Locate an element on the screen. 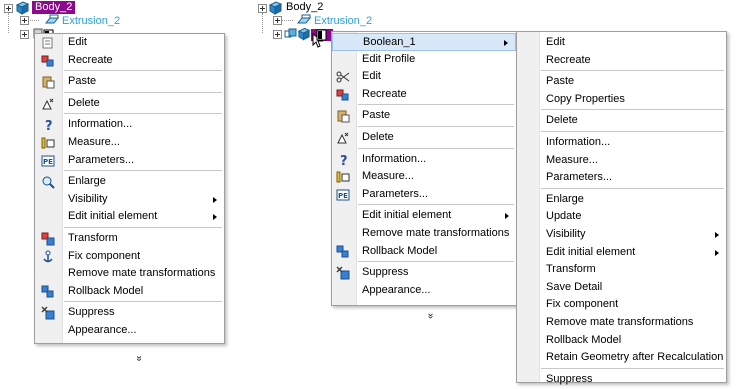 This screenshot has height=389, width=751. cursor-hand-icon is located at coordinates (319, 38).